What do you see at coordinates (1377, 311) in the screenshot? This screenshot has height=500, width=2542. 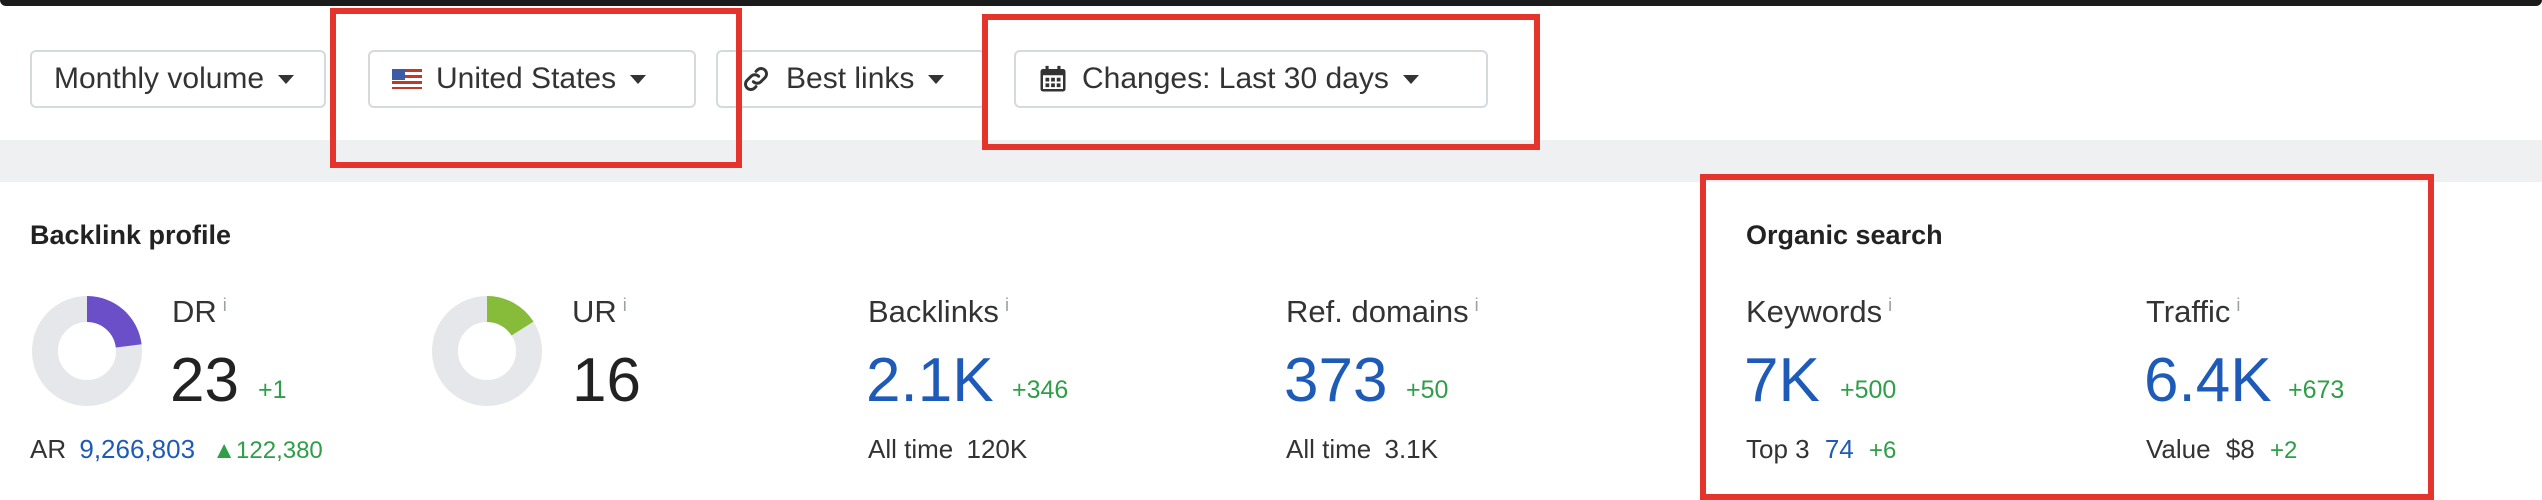 I see `ref-domains-label: Ref. domains` at bounding box center [1377, 311].